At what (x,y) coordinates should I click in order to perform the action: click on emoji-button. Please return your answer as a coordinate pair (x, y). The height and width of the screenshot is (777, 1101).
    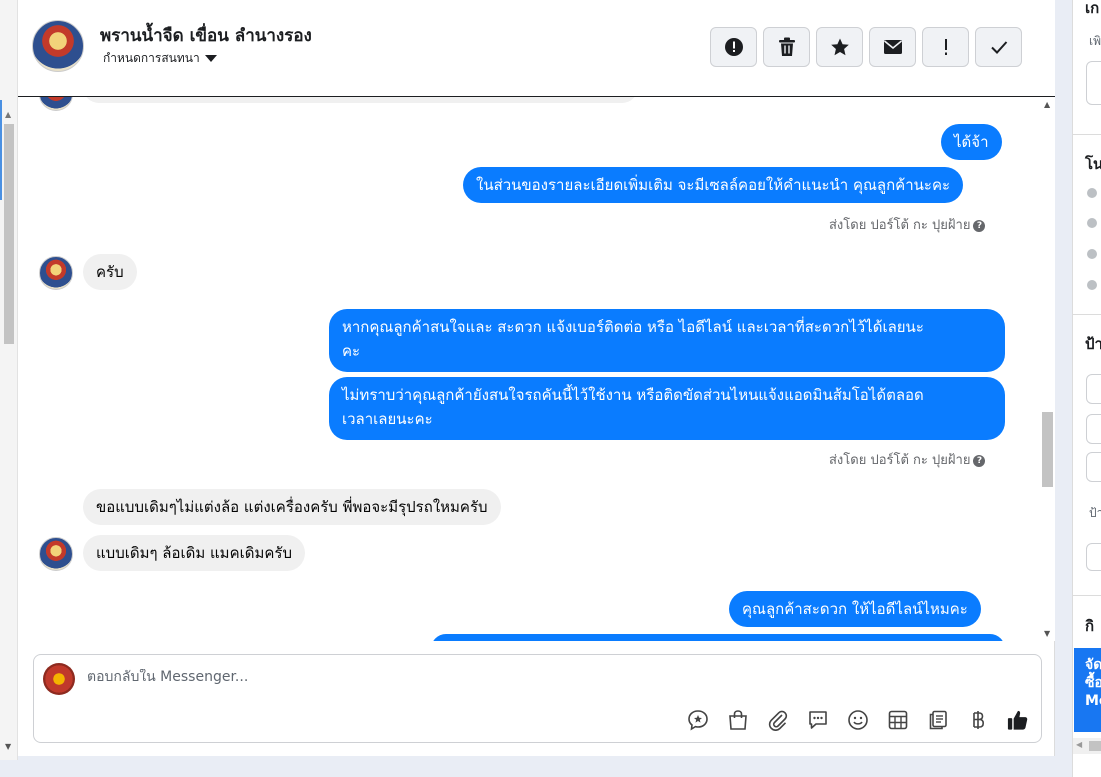
    Looking at the image, I should click on (857, 719).